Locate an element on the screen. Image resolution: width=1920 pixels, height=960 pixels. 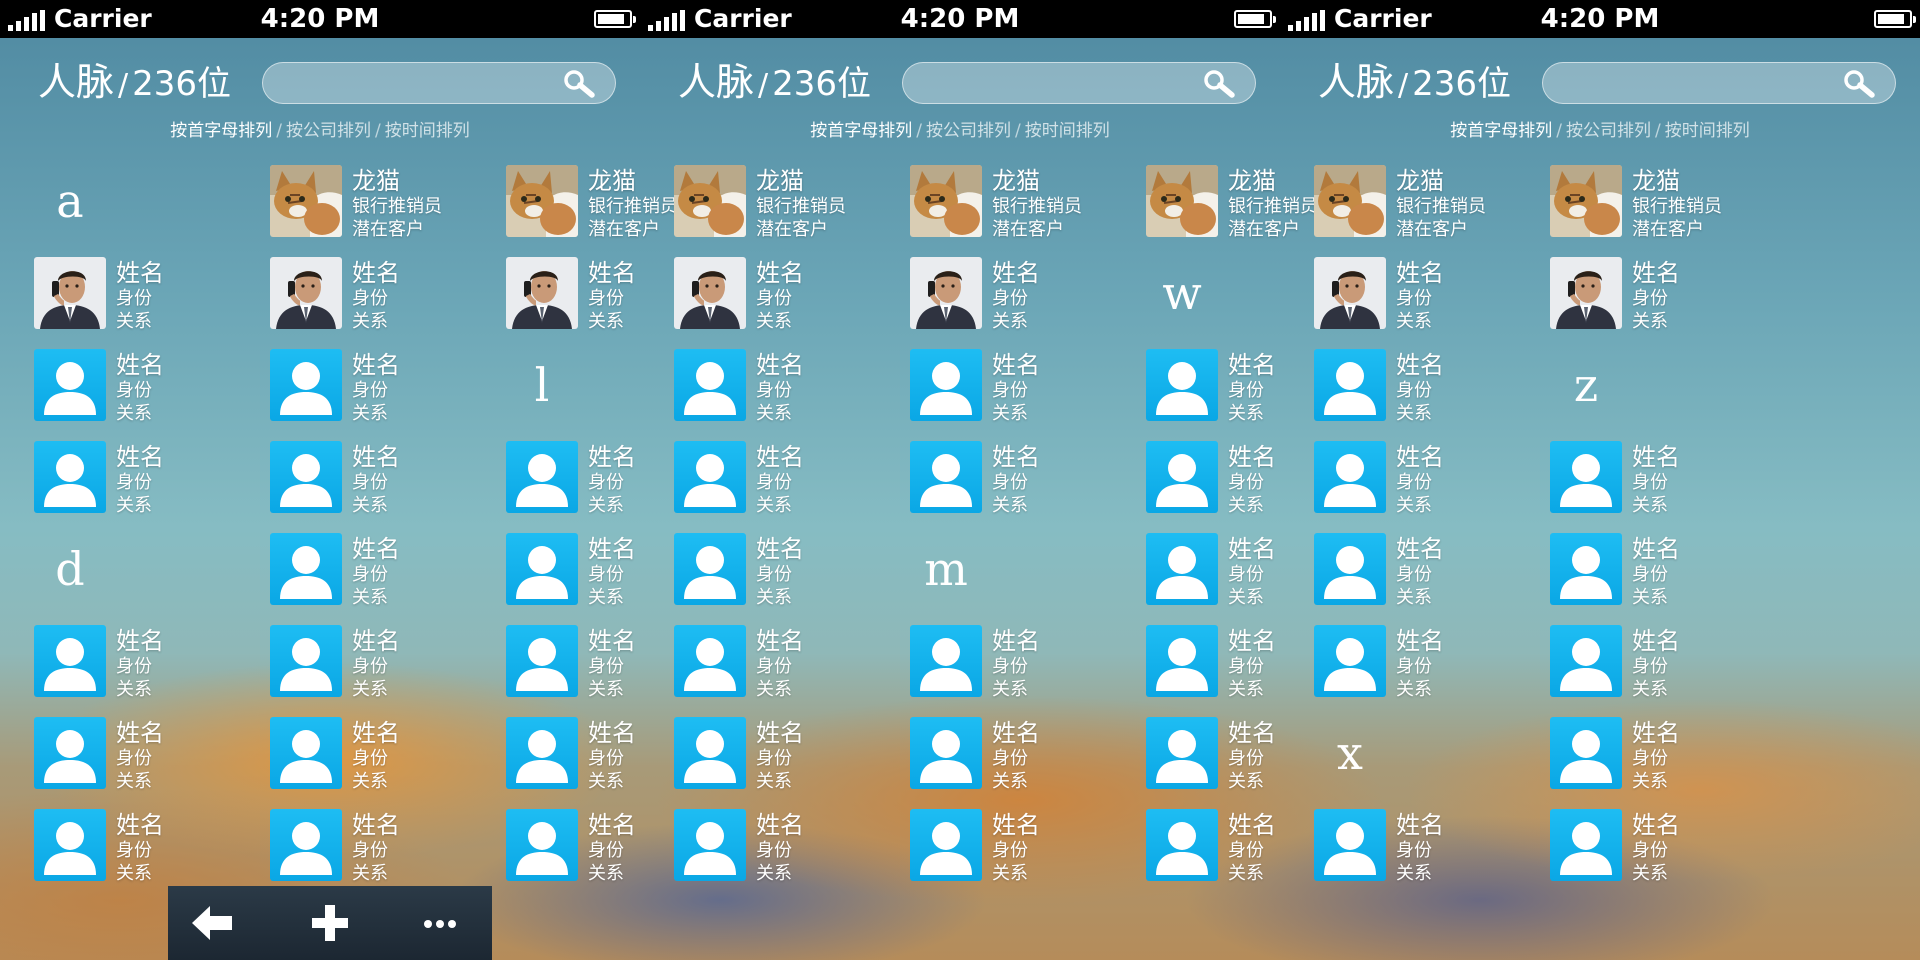
contact-name: 龙猫 is located at coordinates (780, 181).